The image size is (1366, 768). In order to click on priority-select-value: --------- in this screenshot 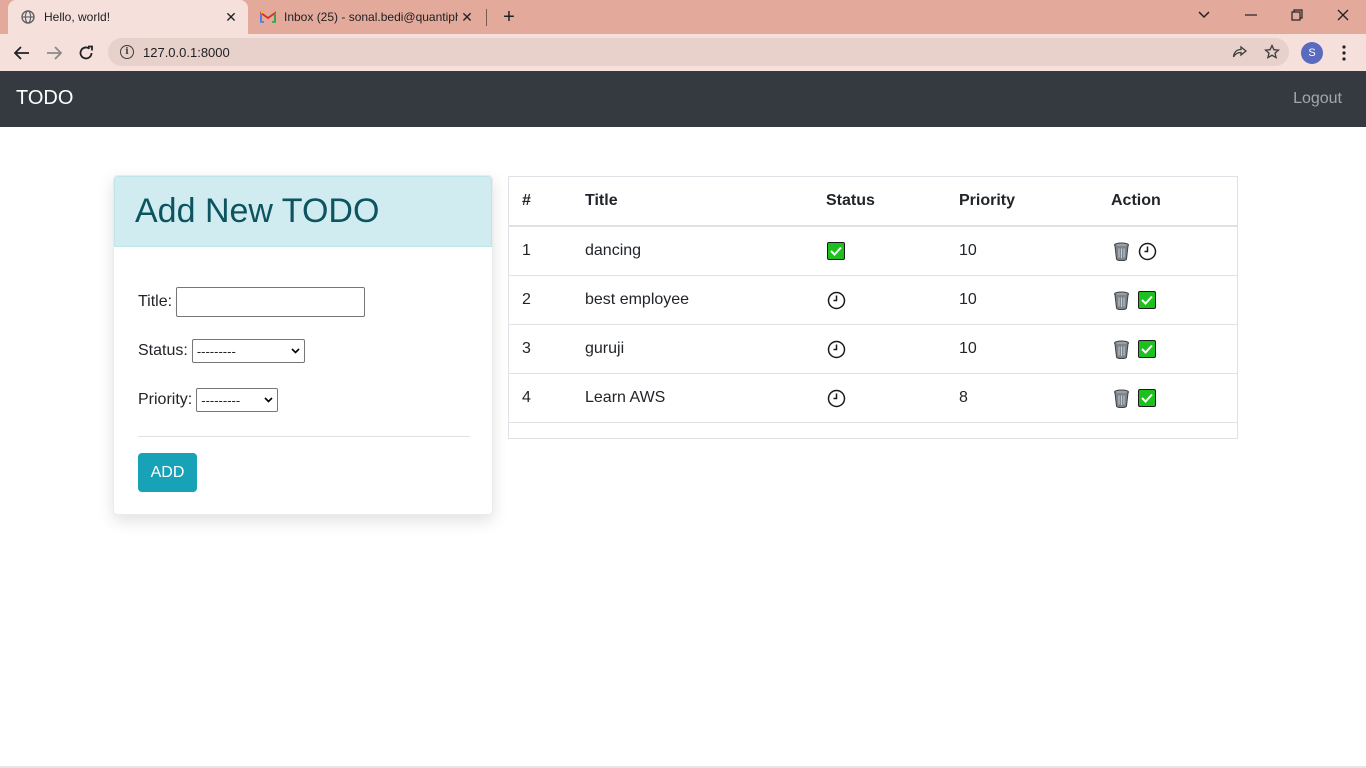, I will do `click(221, 400)`.